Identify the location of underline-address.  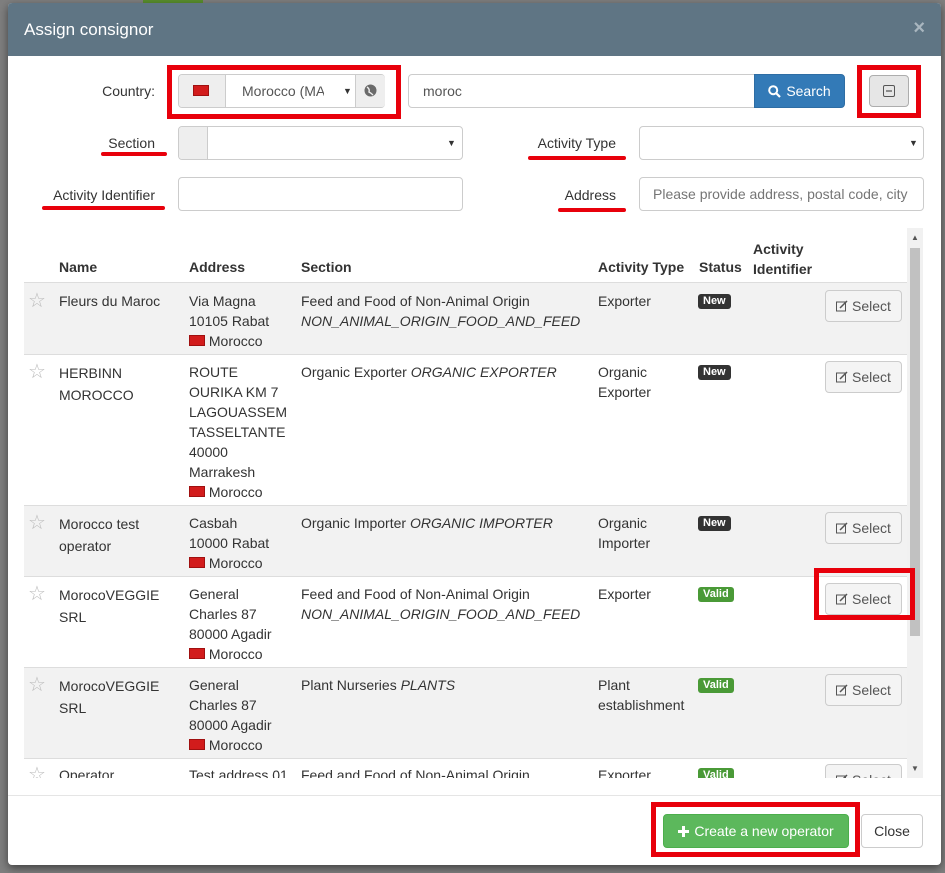
(592, 210).